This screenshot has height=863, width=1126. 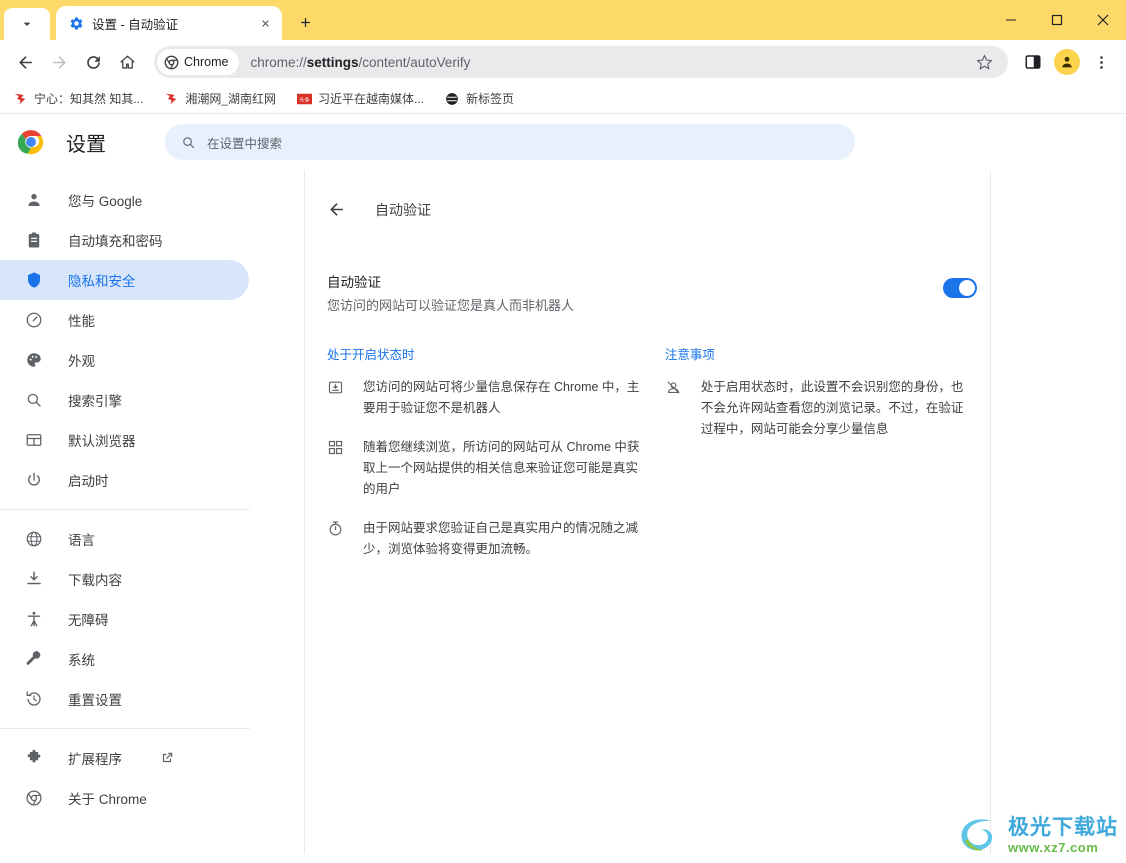 What do you see at coordinates (1101, 62) in the screenshot?
I see `browser-menu-button` at bounding box center [1101, 62].